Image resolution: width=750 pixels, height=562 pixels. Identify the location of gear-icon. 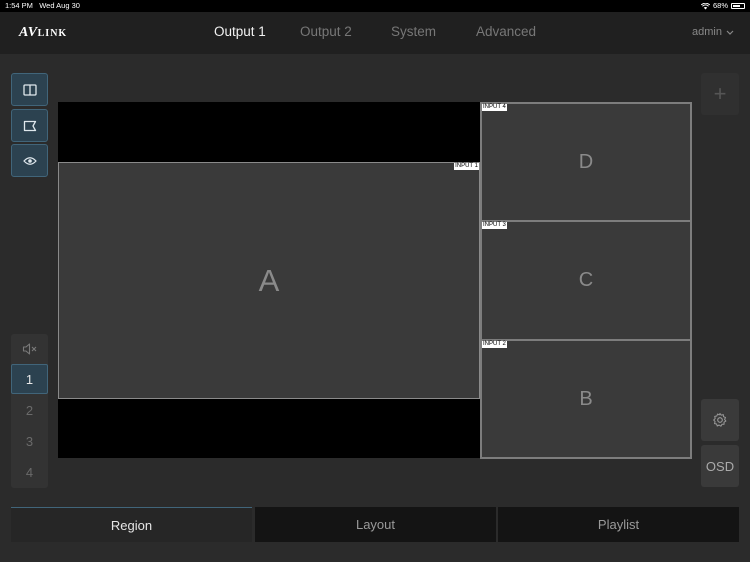
(720, 420).